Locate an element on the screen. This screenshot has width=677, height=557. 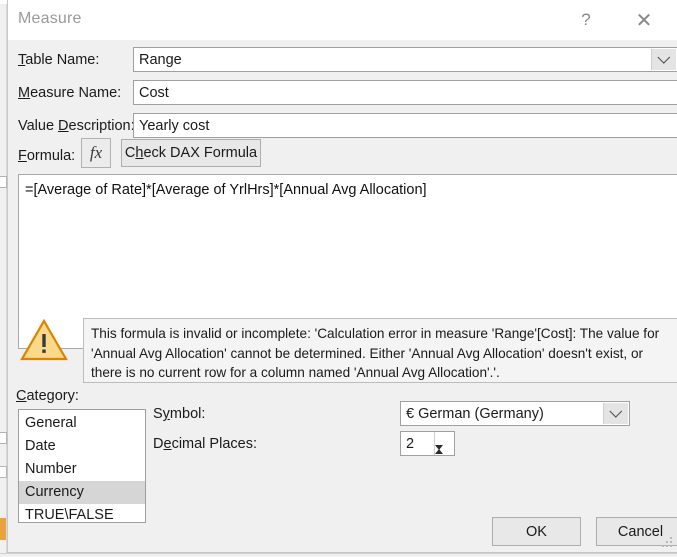
table-name-label: Table Name: is located at coordinates (59, 60).